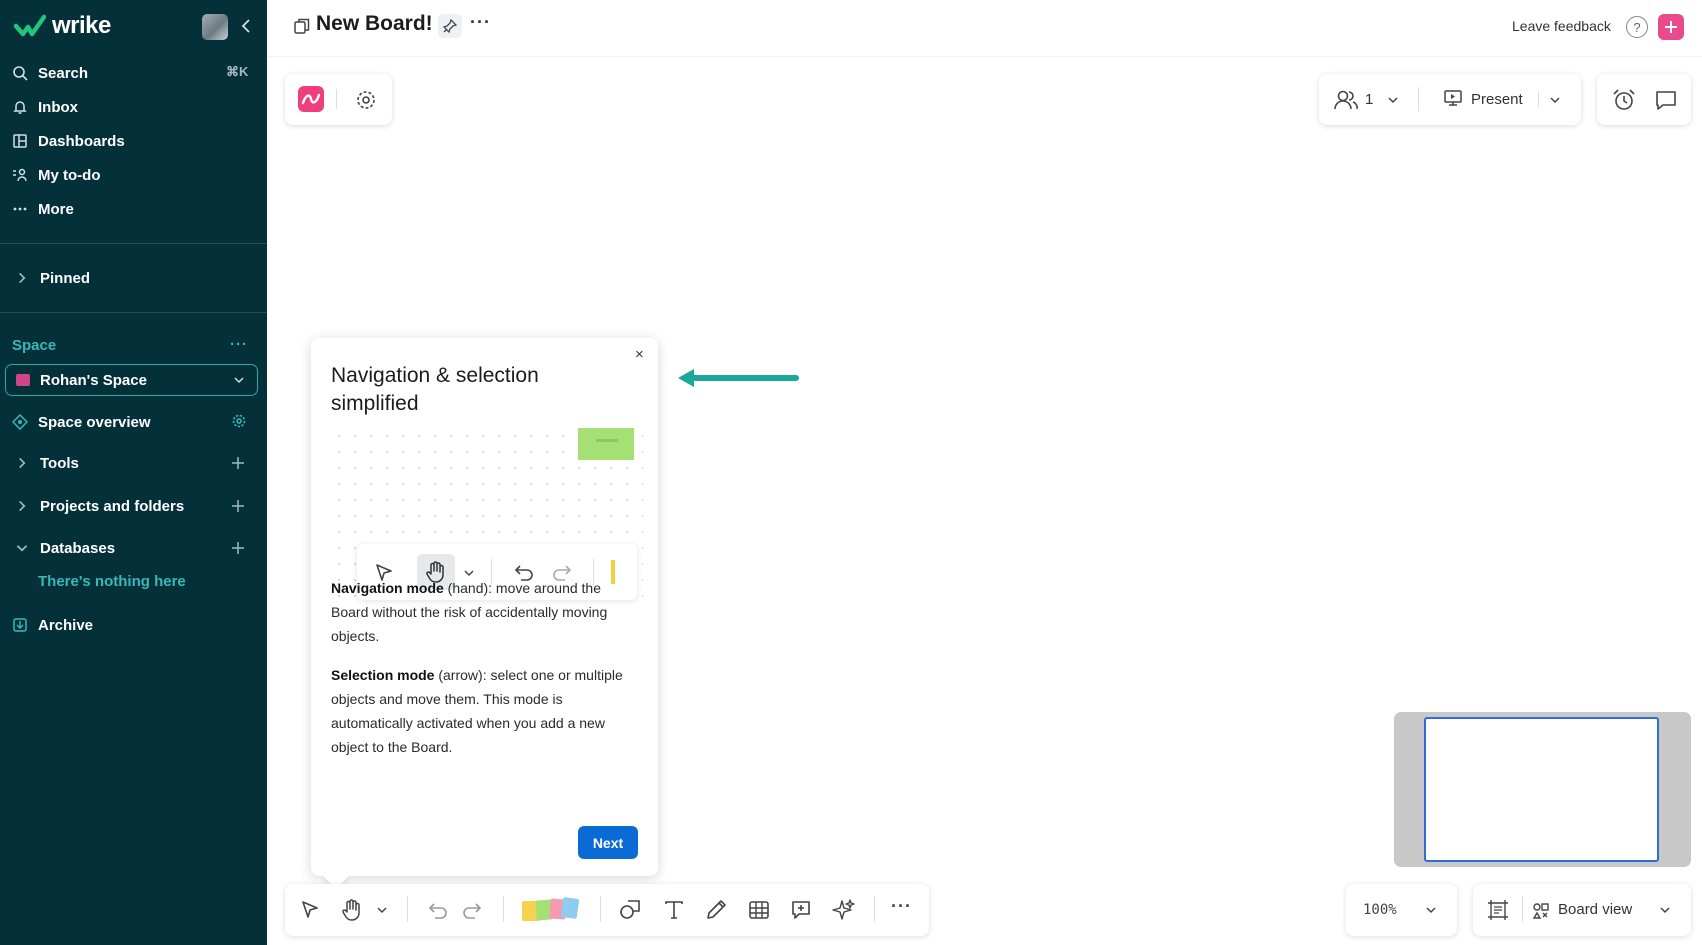 Image resolution: width=1702 pixels, height=945 pixels. Describe the element at coordinates (51, 278) in the screenshot. I see `sidebar-item-pinned: Pinned` at that location.